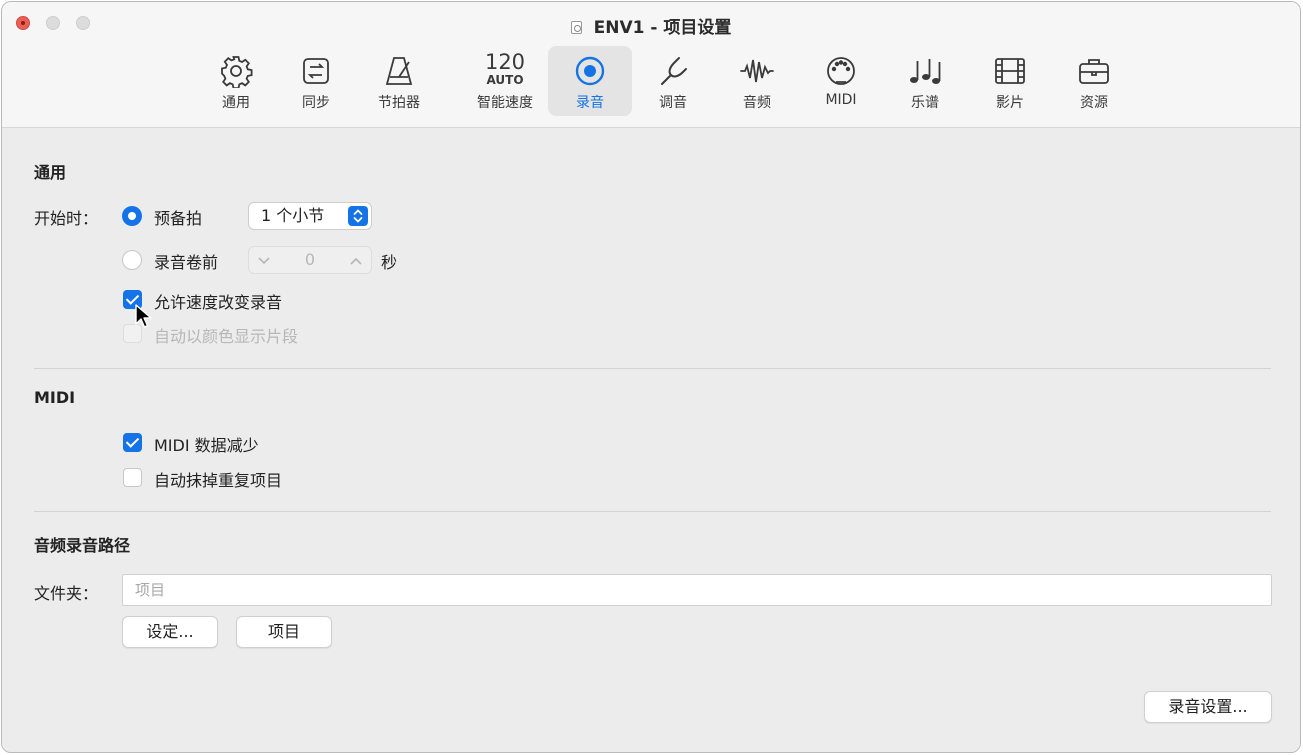 This screenshot has width=1303, height=755. I want to click on preroll-stepper: 0, so click(310, 260).